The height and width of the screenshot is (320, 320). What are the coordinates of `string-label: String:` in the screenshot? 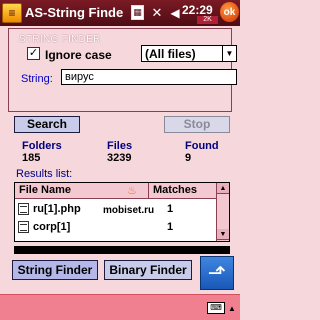 It's located at (37, 79).